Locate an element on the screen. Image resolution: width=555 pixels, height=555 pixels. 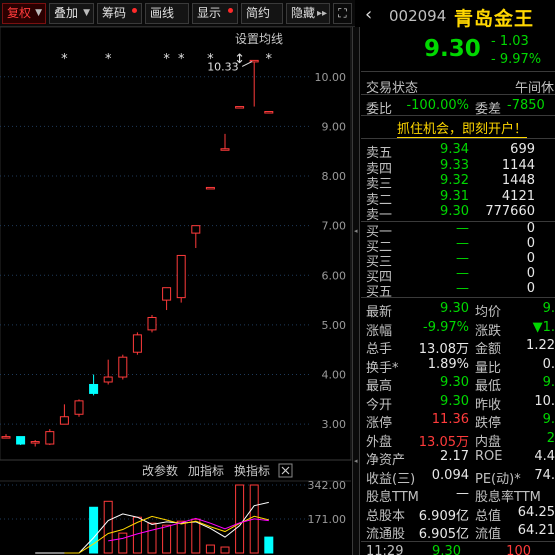
ma-settings-link: 设置均线 is located at coordinates (259, 39).